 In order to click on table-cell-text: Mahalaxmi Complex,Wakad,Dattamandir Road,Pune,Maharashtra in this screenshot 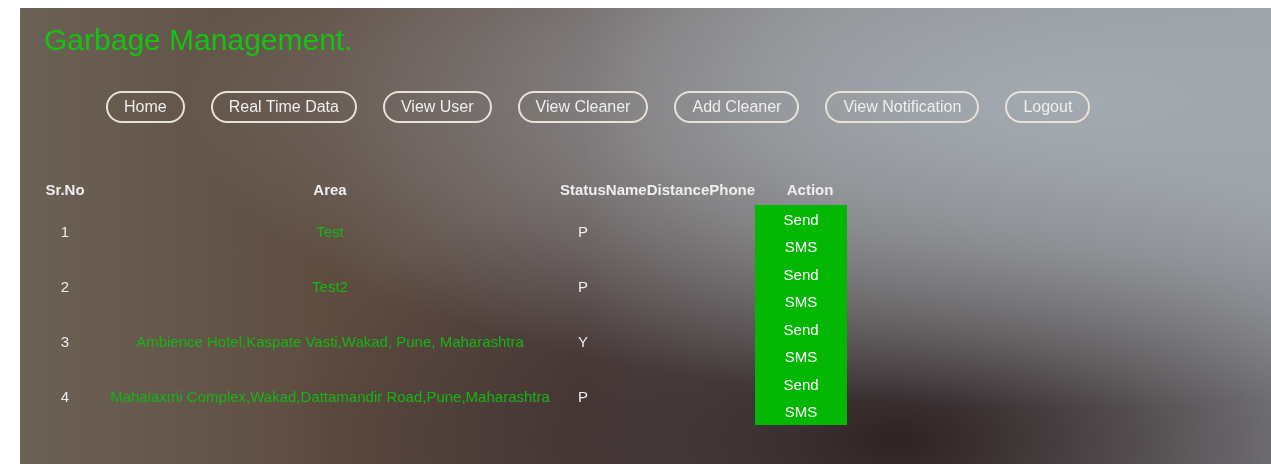, I will do `click(330, 397)`.